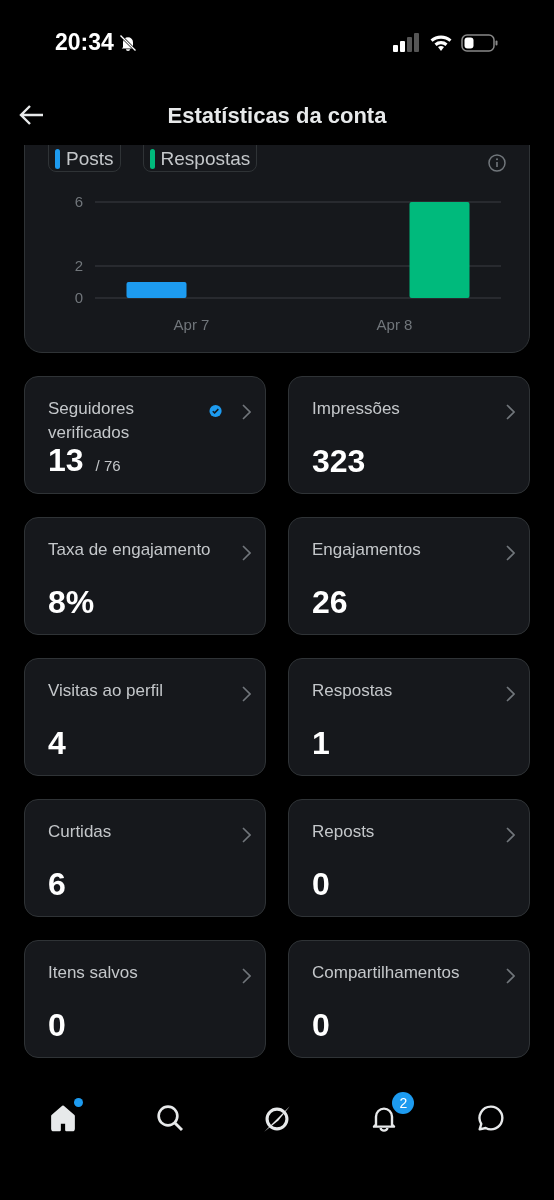 This screenshot has height=1200, width=554. Describe the element at coordinates (191, 324) in the screenshot. I see `axis-tick-label: Apr 7` at that location.